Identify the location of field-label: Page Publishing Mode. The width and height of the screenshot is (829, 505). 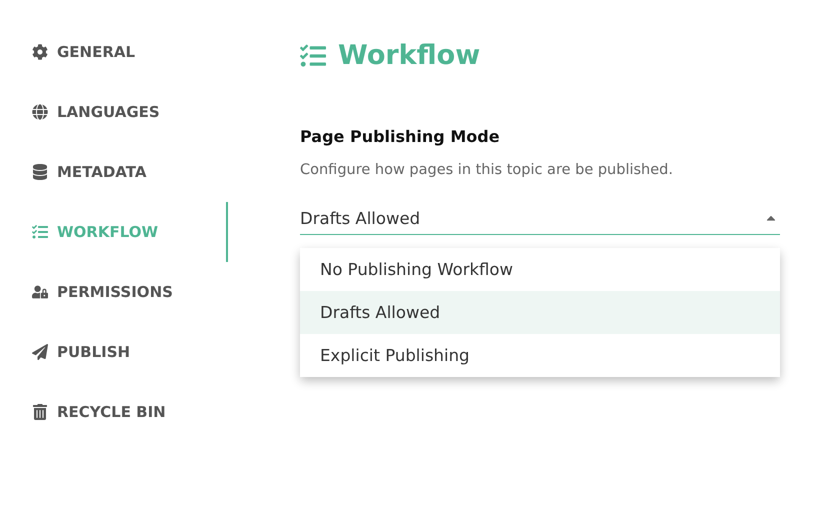
(400, 136).